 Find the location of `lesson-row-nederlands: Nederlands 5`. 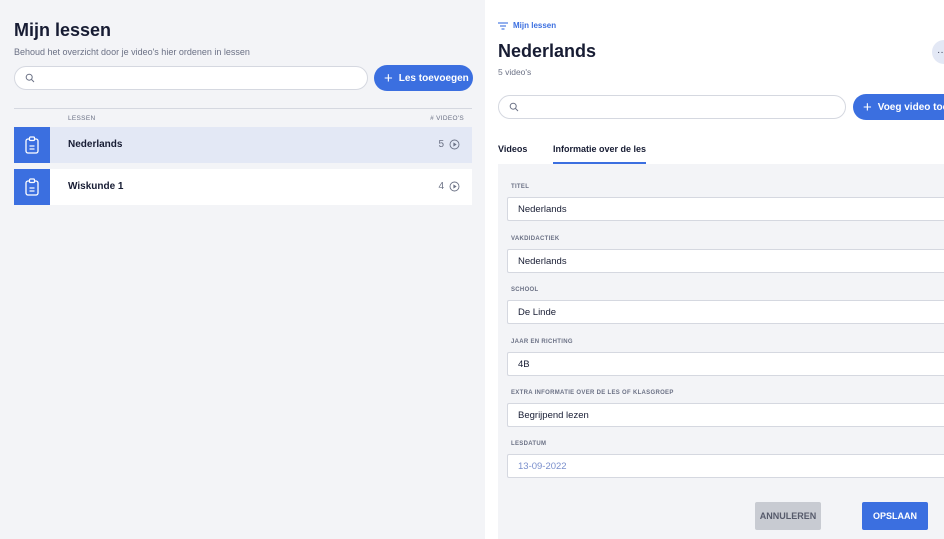

lesson-row-nederlands: Nederlands 5 is located at coordinates (243, 145).